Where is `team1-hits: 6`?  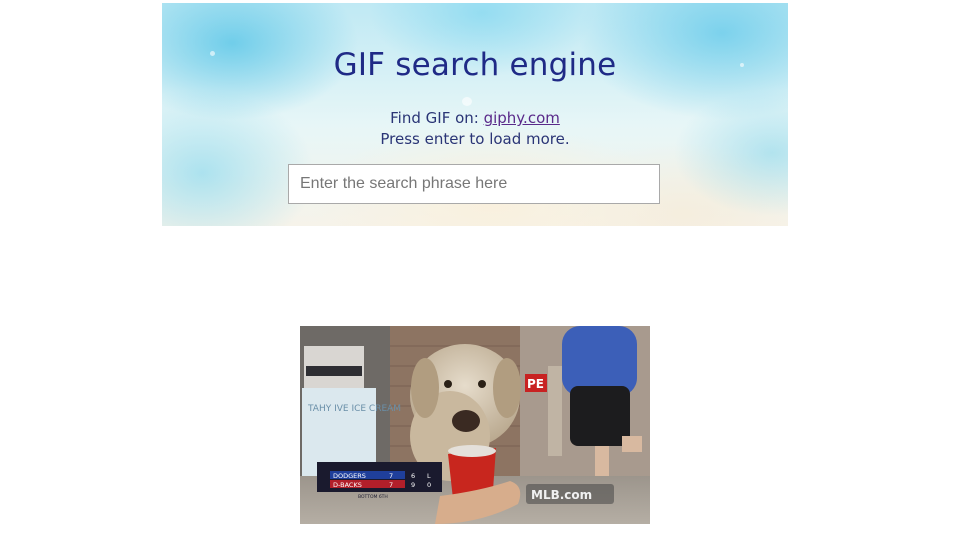 team1-hits: 6 is located at coordinates (413, 476).